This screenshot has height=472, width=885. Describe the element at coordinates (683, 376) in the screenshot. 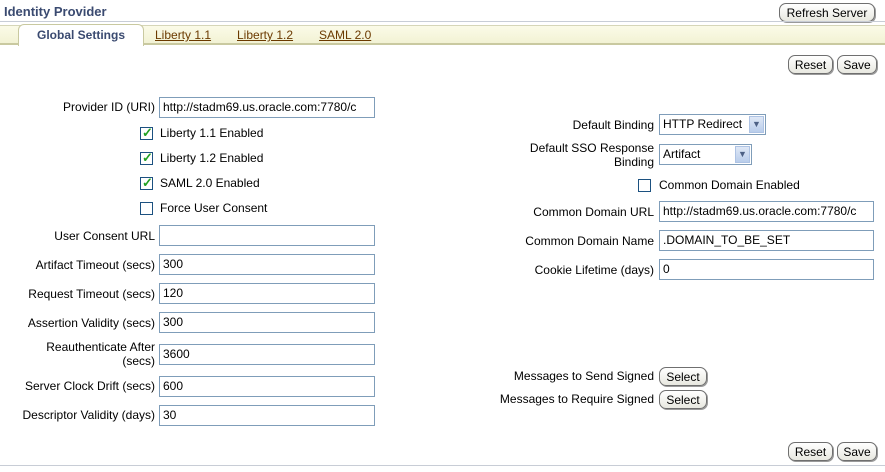

I see `send-signed-select-button: Select` at that location.